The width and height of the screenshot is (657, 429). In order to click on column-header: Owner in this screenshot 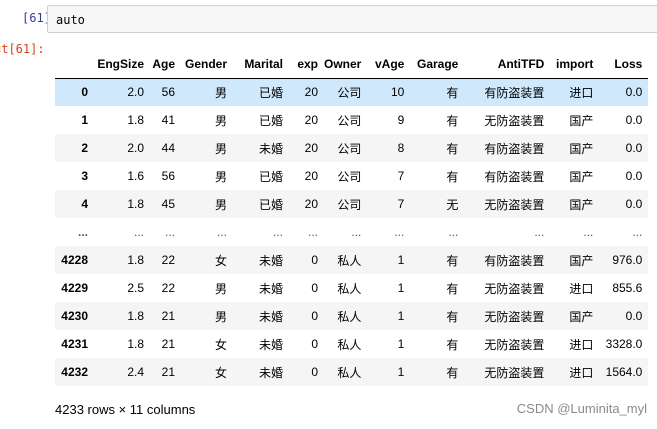, I will do `click(346, 65)`.